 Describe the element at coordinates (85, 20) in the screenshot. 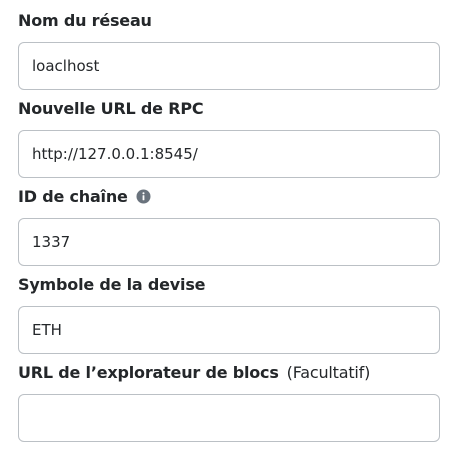

I see `network-name-label: Nom du réseau` at that location.